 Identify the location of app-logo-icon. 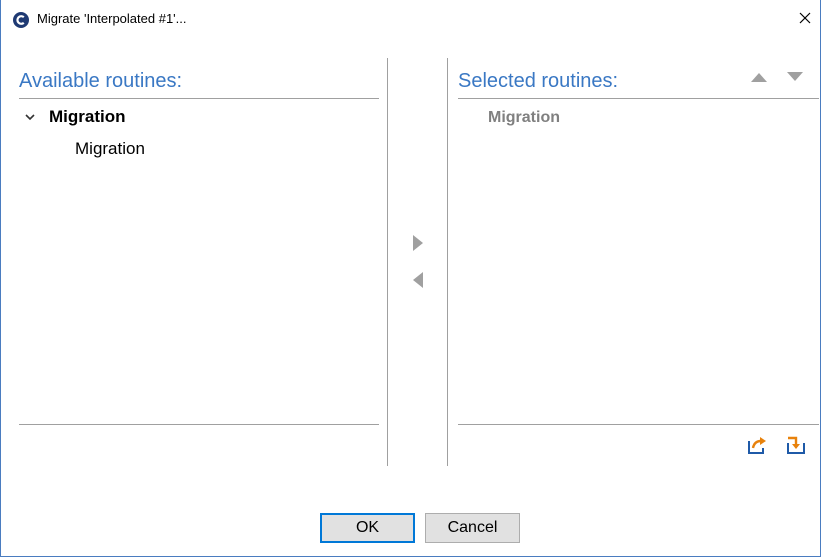
(21, 20).